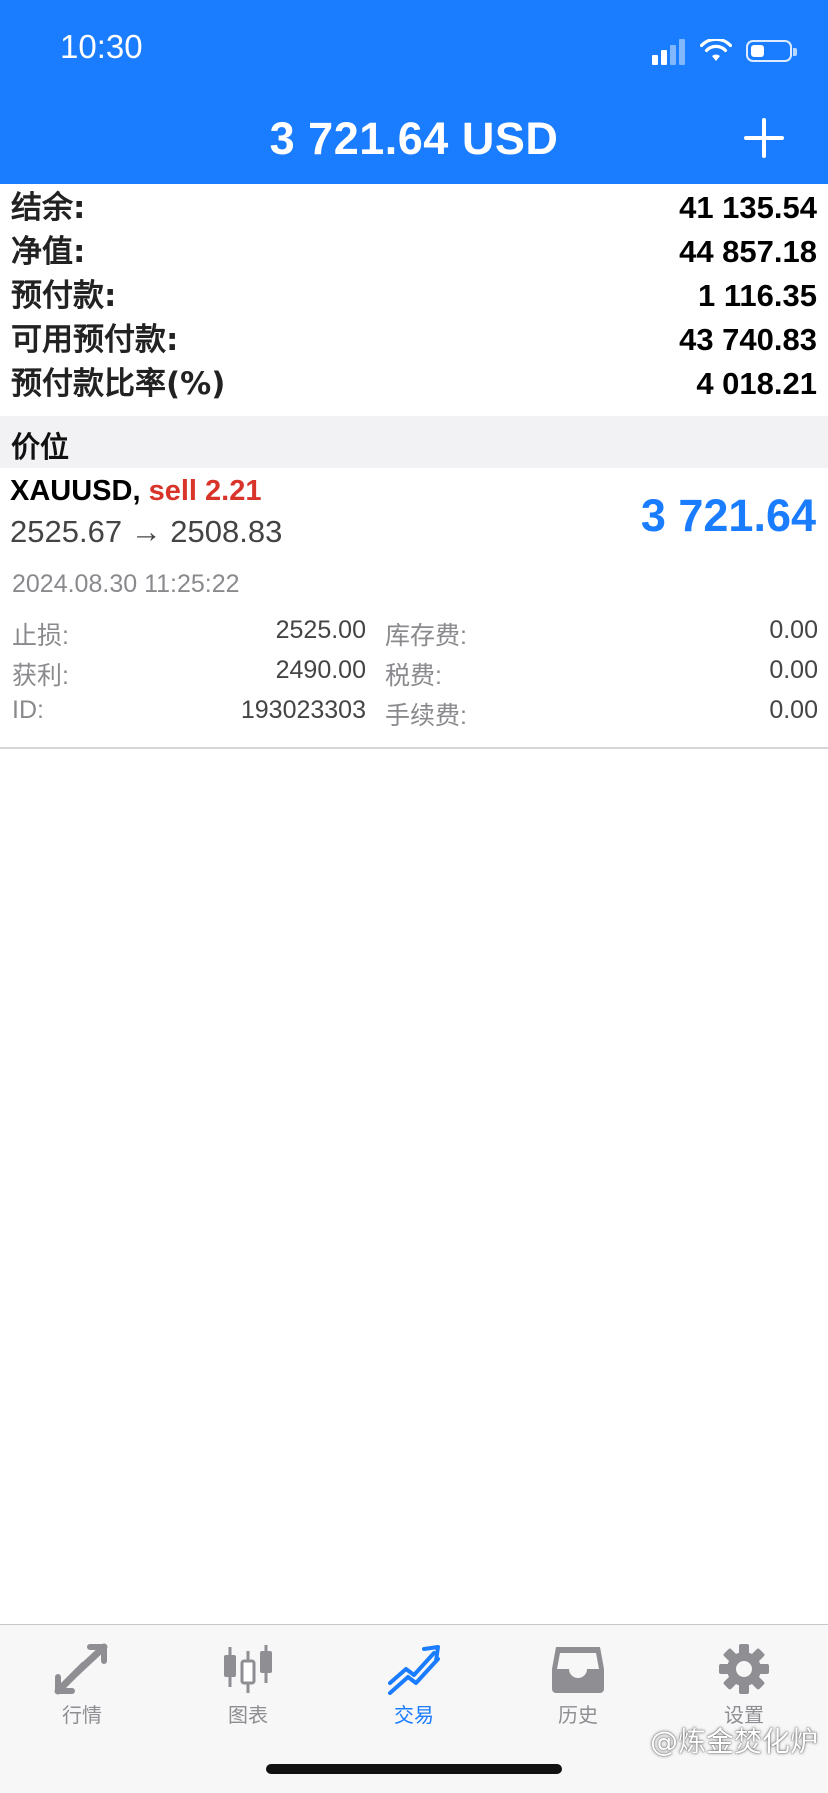 This screenshot has height=1793, width=828. Describe the element at coordinates (126, 584) in the screenshot. I see `position-open-time: 2024.08.30 11:25:22` at that location.